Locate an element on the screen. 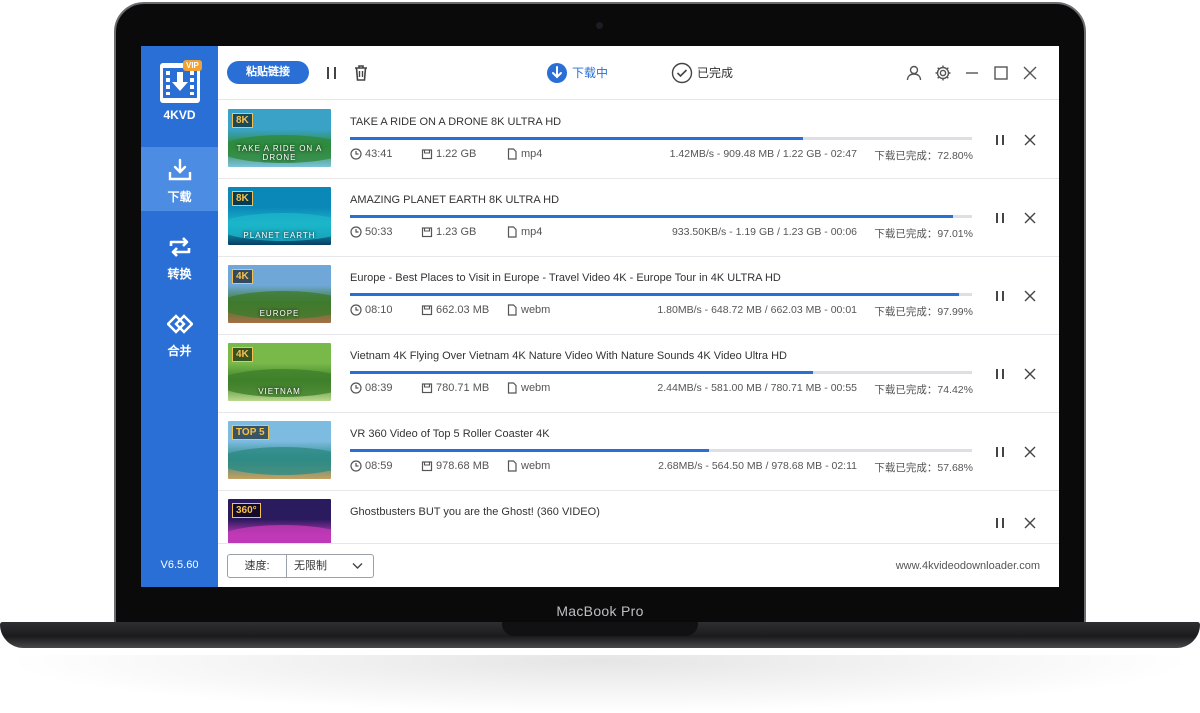  completion-percent: 下载已完成：97.01% is located at coordinates (923, 234).